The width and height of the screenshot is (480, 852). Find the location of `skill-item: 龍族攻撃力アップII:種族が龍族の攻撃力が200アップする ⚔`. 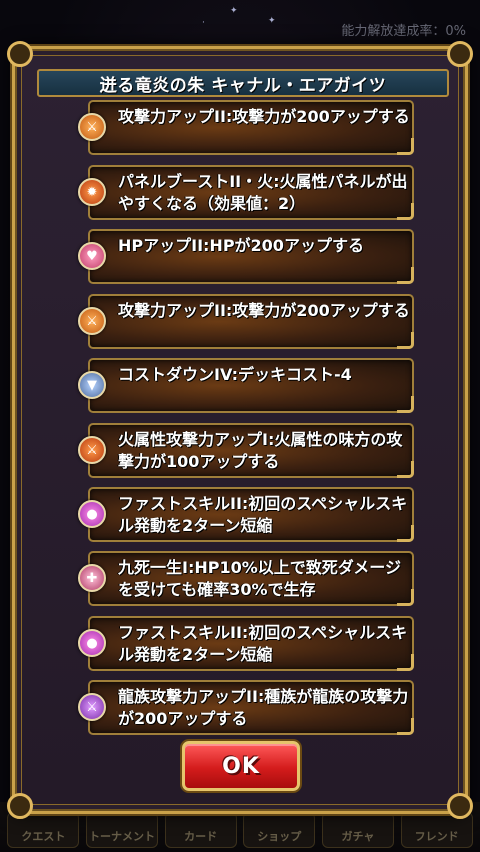

skill-item: 龍族攻撃力アップII:種族が龍族の攻撃力が200アップする ⚔ is located at coordinates (247, 707).